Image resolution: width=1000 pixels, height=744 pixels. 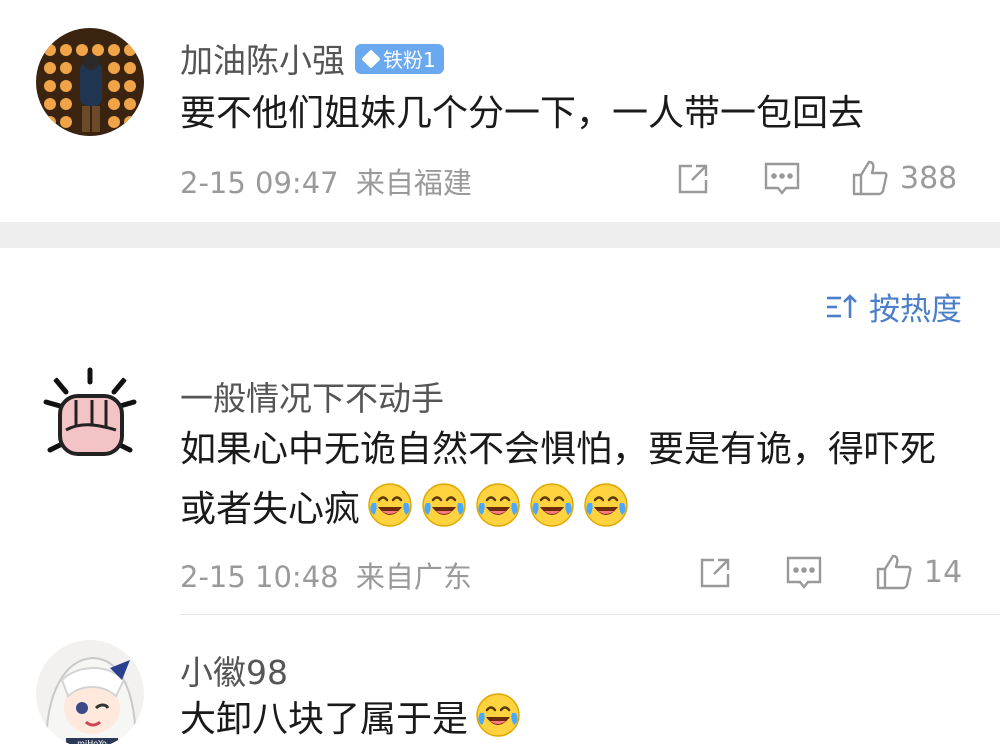 What do you see at coordinates (409, 60) in the screenshot?
I see `fan-badge-label: 铁粉1` at bounding box center [409, 60].